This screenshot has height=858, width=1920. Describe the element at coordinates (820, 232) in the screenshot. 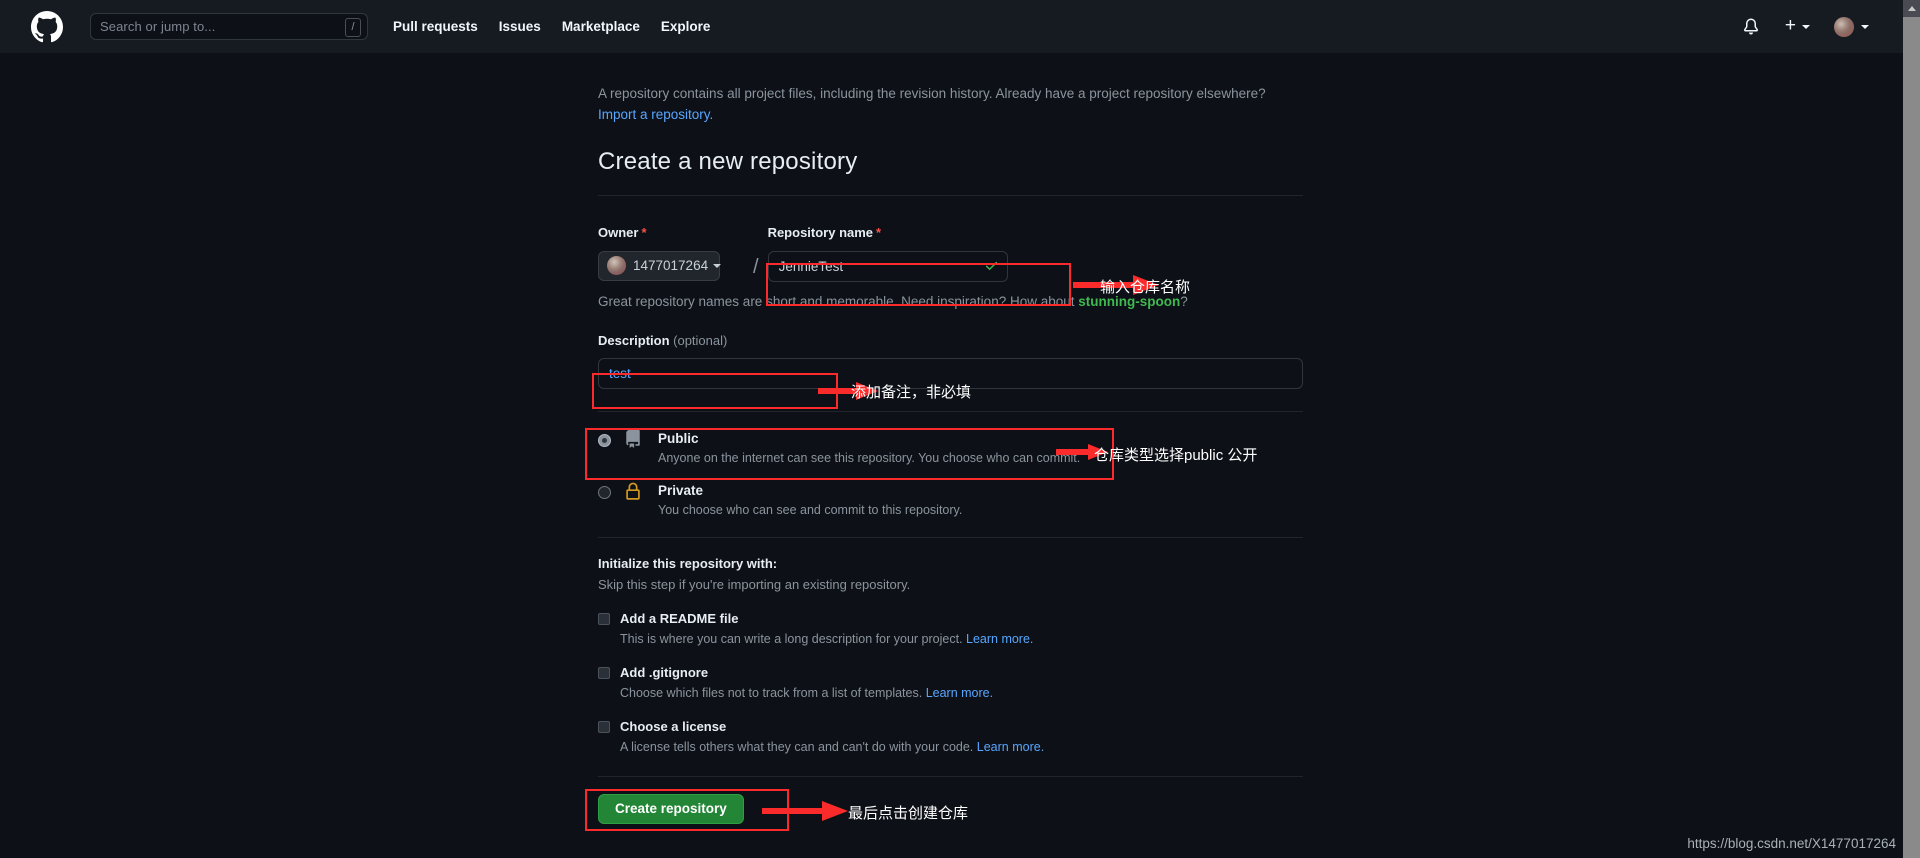

I see `repository-name-label-text: Repository name` at that location.